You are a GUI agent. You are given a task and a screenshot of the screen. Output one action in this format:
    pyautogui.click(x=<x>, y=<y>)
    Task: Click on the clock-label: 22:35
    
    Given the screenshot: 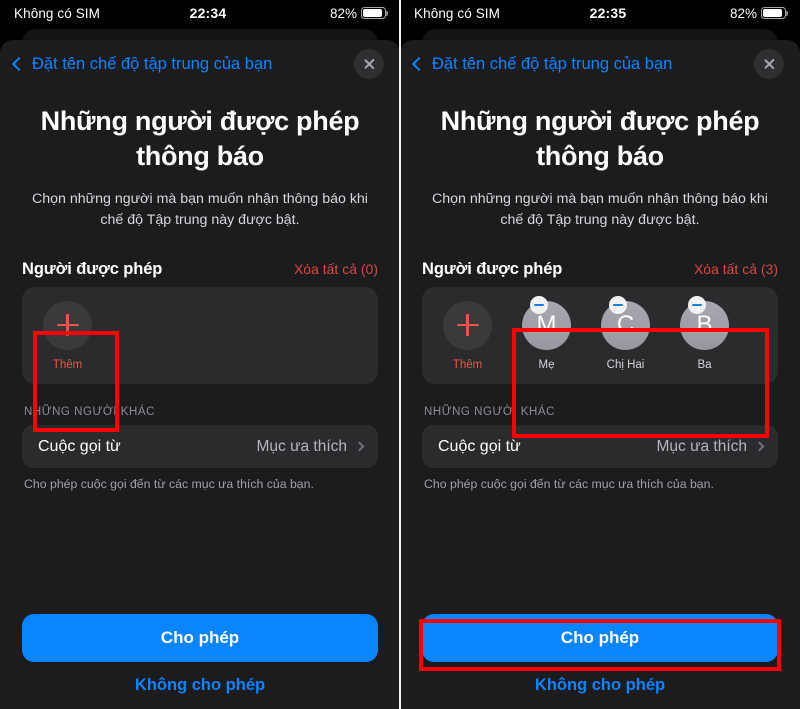 What is the action you would take?
    pyautogui.click(x=608, y=13)
    